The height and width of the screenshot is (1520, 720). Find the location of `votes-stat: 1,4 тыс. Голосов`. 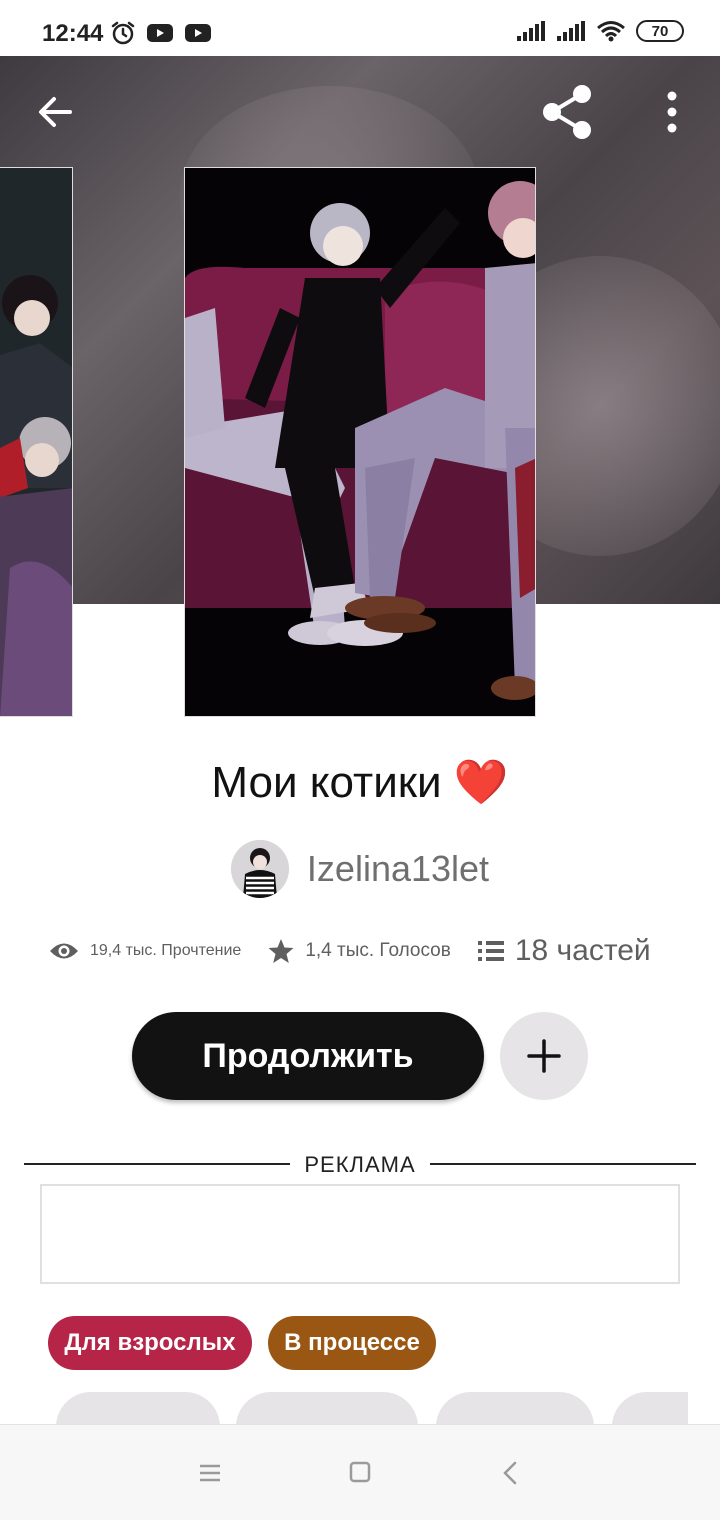

votes-stat: 1,4 тыс. Голосов is located at coordinates (359, 951).